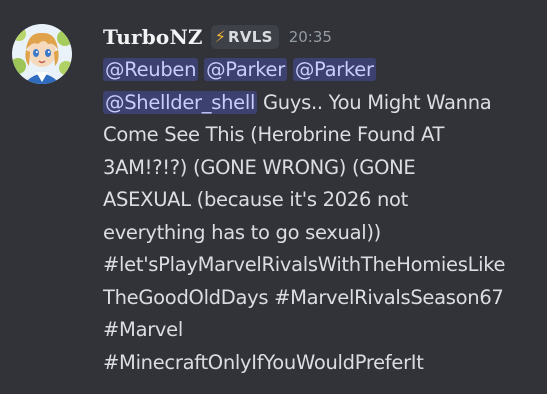  Describe the element at coordinates (143, 329) in the screenshot. I see `message-line: #Marvel` at that location.